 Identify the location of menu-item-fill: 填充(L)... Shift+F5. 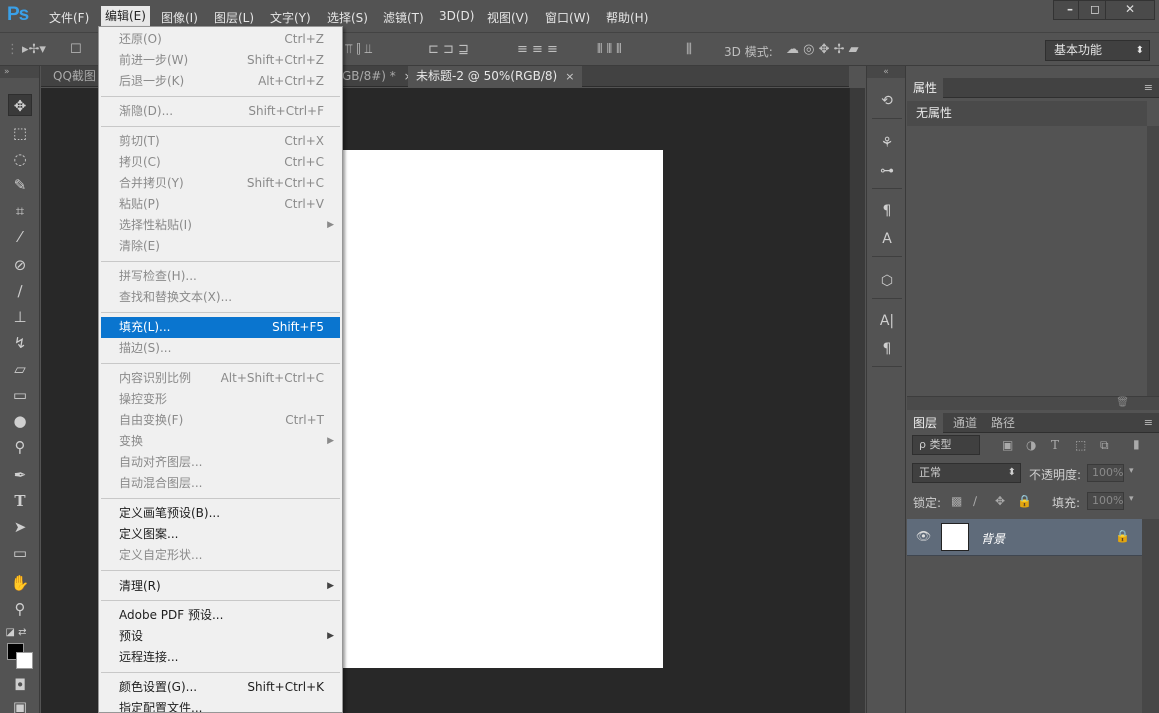
(220, 327).